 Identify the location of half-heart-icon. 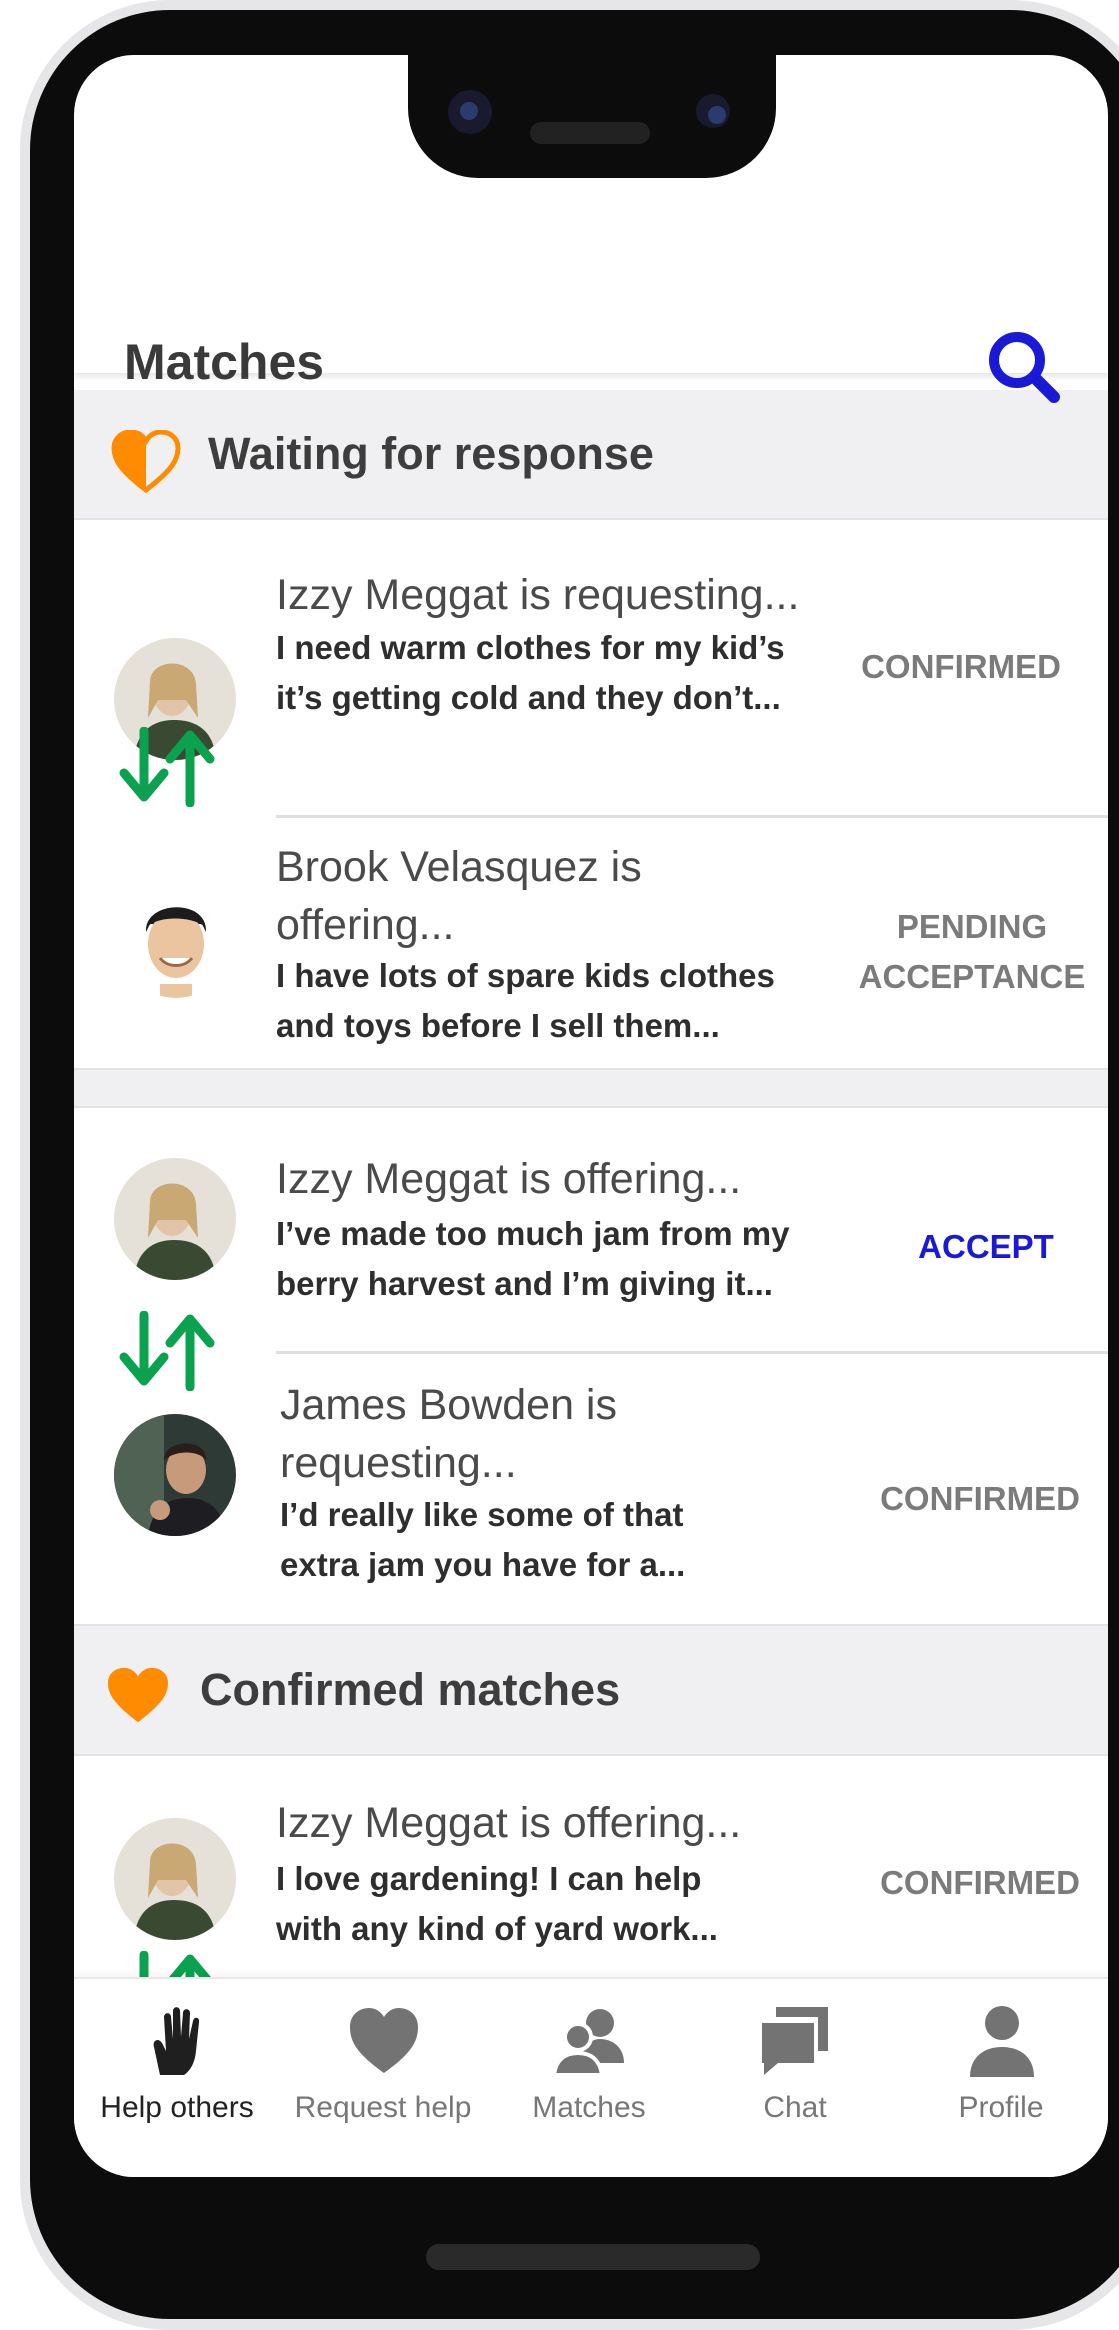
(146, 462).